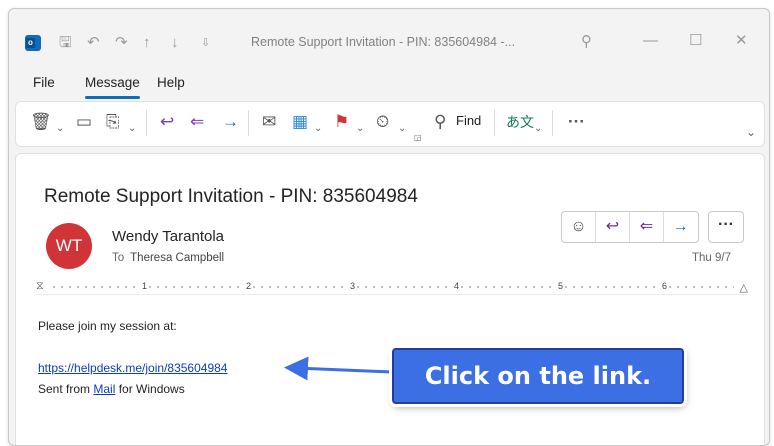  Describe the element at coordinates (121, 43) in the screenshot. I see `redo-icon: ↷` at that location.